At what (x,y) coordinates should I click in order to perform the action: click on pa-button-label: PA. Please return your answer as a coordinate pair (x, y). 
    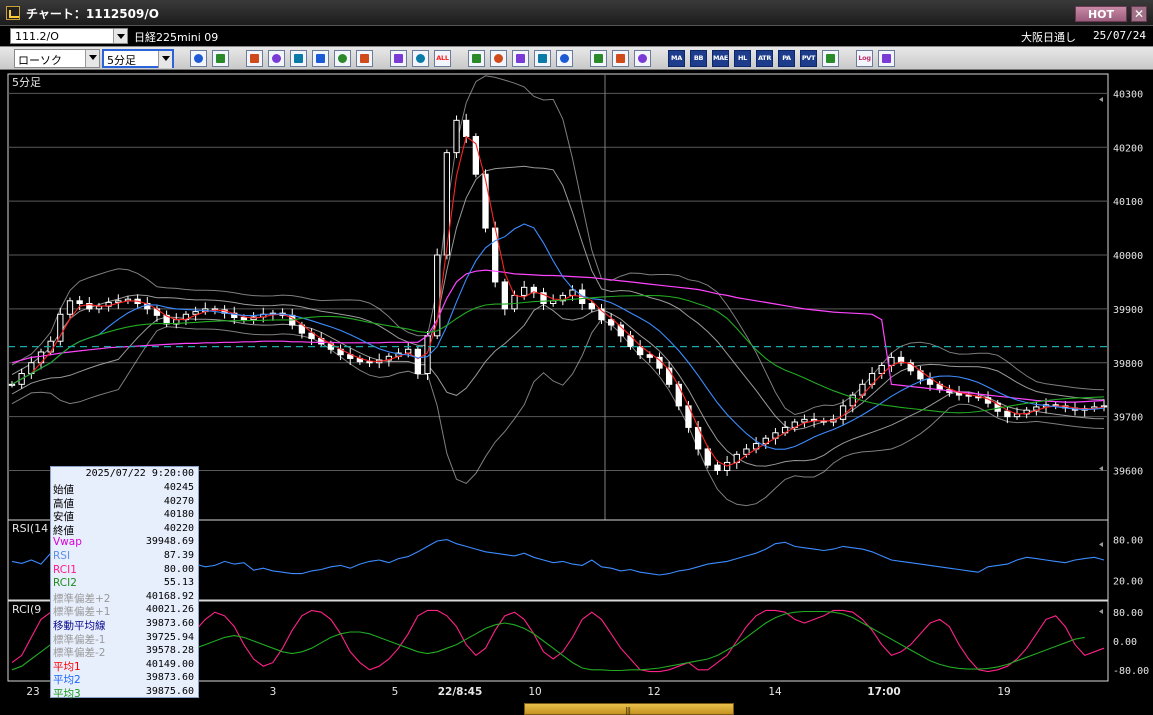
    Looking at the image, I should click on (786, 58).